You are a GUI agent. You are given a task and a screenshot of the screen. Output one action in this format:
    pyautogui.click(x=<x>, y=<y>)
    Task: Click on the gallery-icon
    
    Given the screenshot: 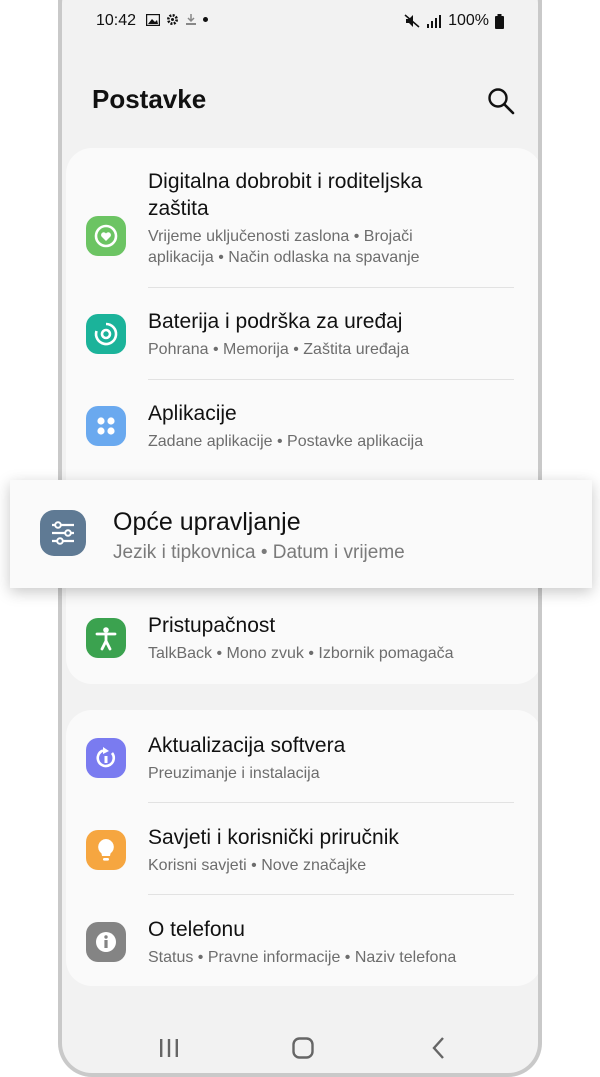 What is the action you would take?
    pyautogui.click(x=153, y=19)
    